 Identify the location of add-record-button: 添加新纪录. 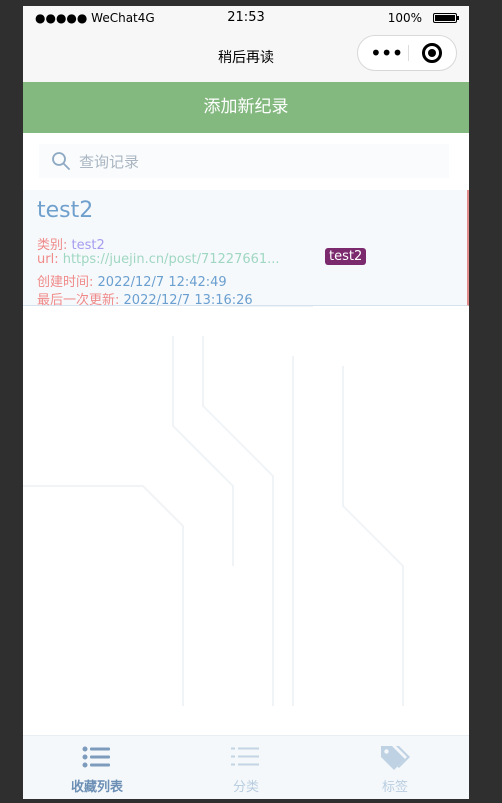
(246, 107).